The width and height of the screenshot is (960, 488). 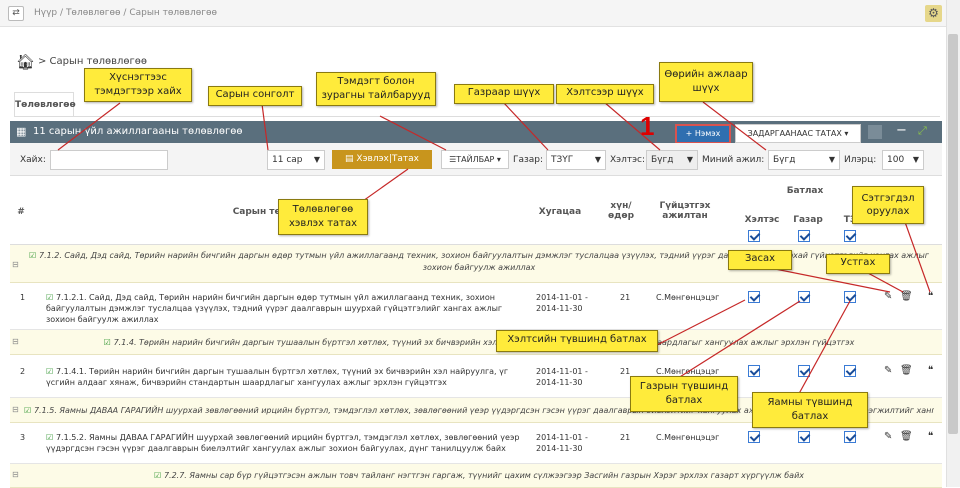 What do you see at coordinates (33, 160) in the screenshot?
I see `search-label: Хайх:` at bounding box center [33, 160].